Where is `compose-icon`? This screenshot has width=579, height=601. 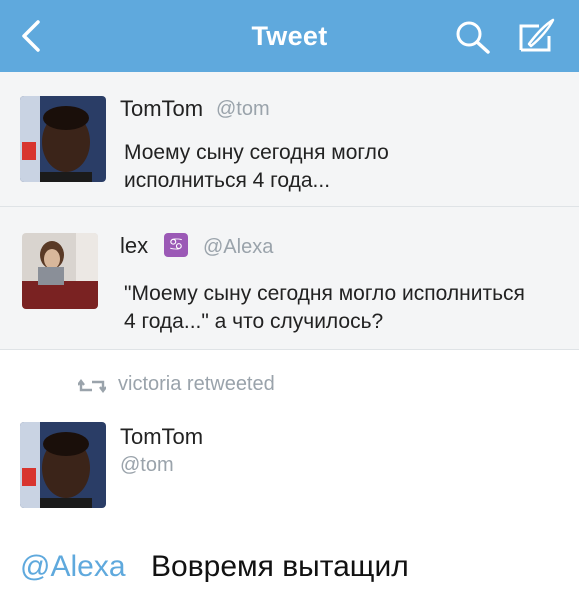
compose-icon is located at coordinates (537, 36).